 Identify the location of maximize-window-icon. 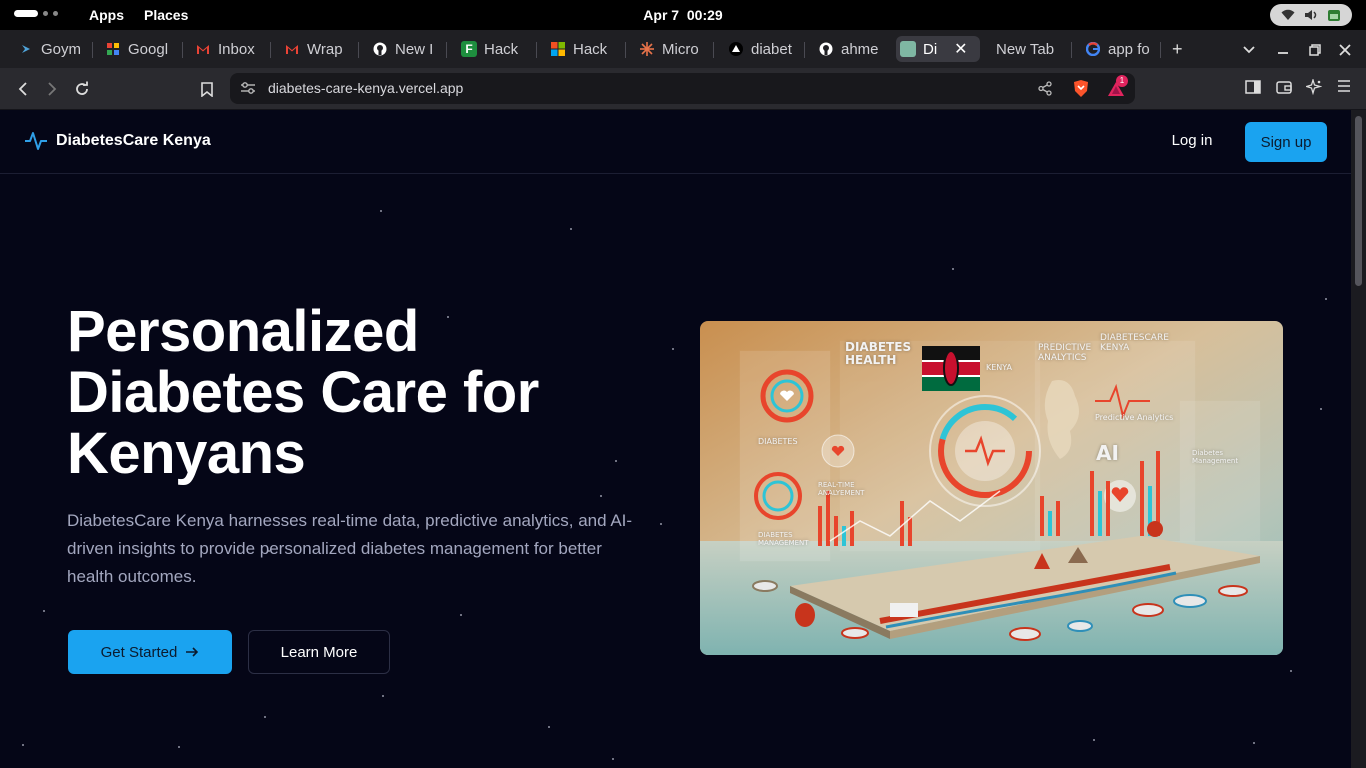
(1315, 50).